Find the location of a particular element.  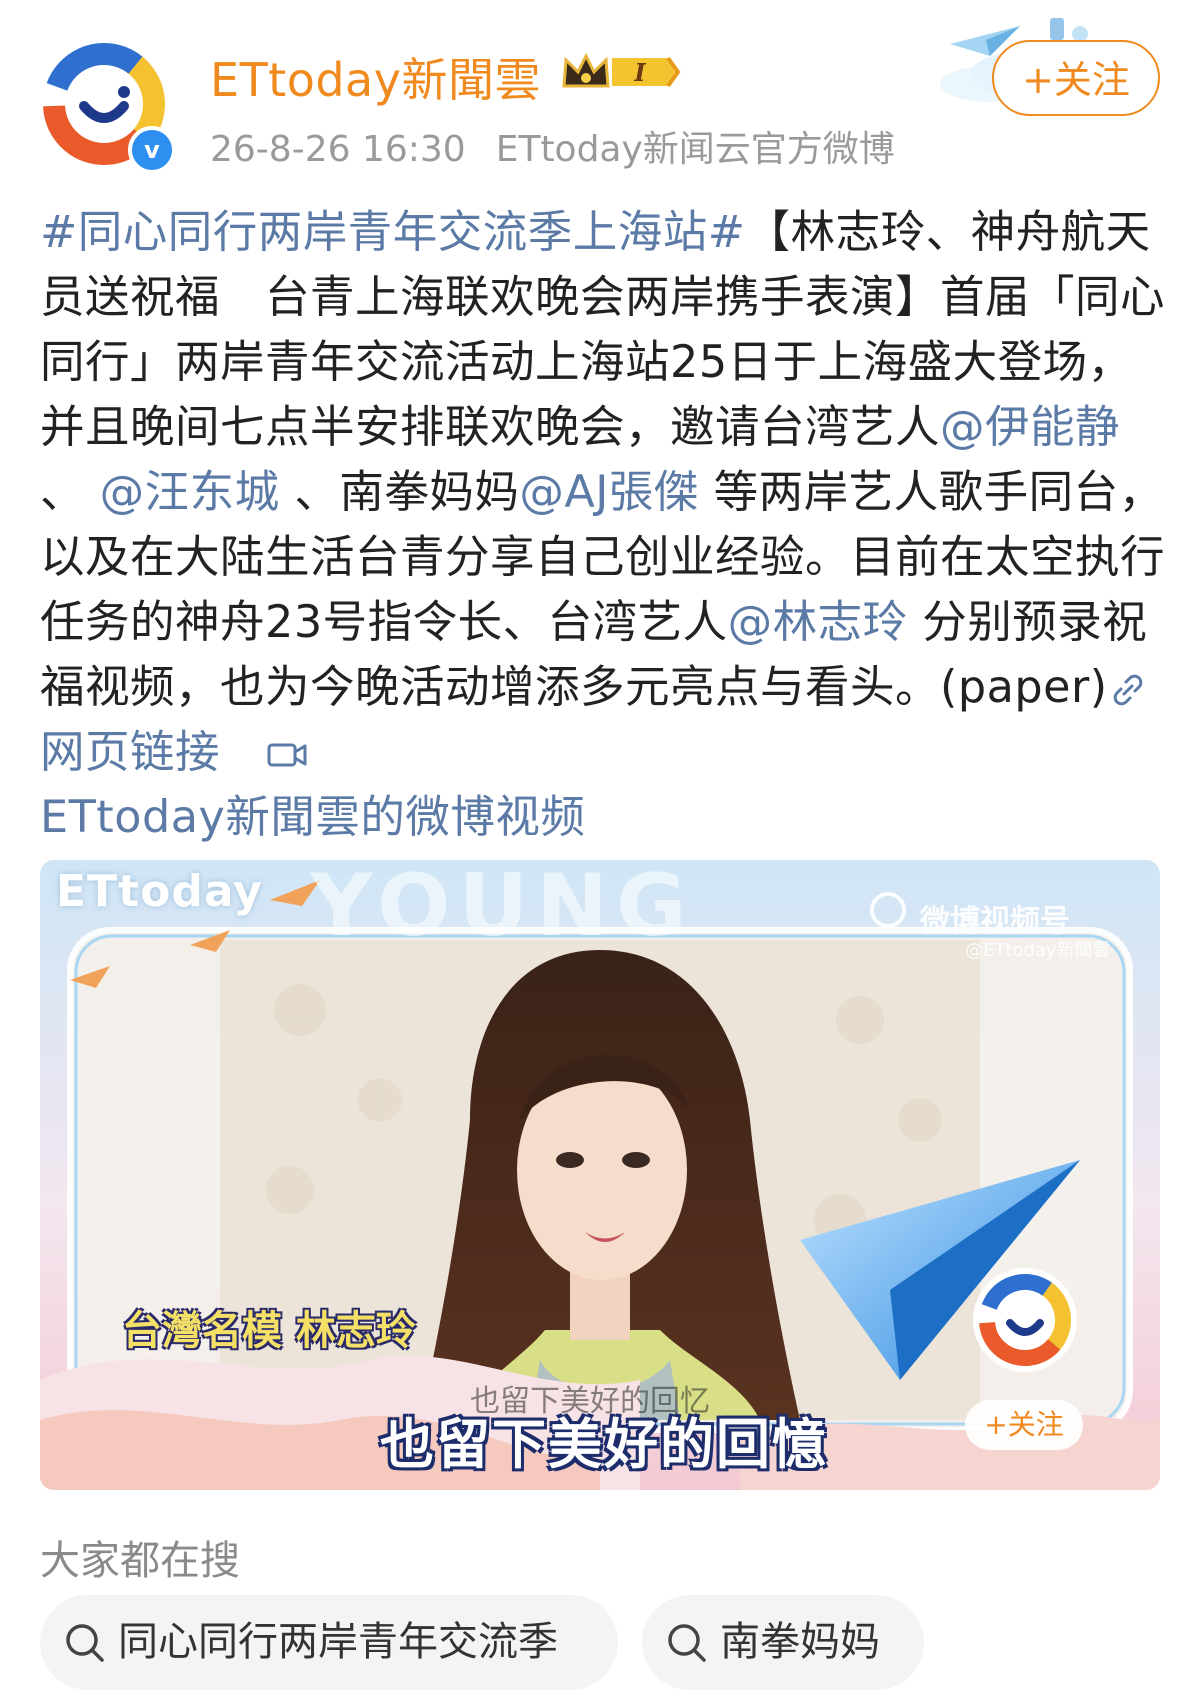

search-chip-label: 南拳妈妈 is located at coordinates (800, 1642).